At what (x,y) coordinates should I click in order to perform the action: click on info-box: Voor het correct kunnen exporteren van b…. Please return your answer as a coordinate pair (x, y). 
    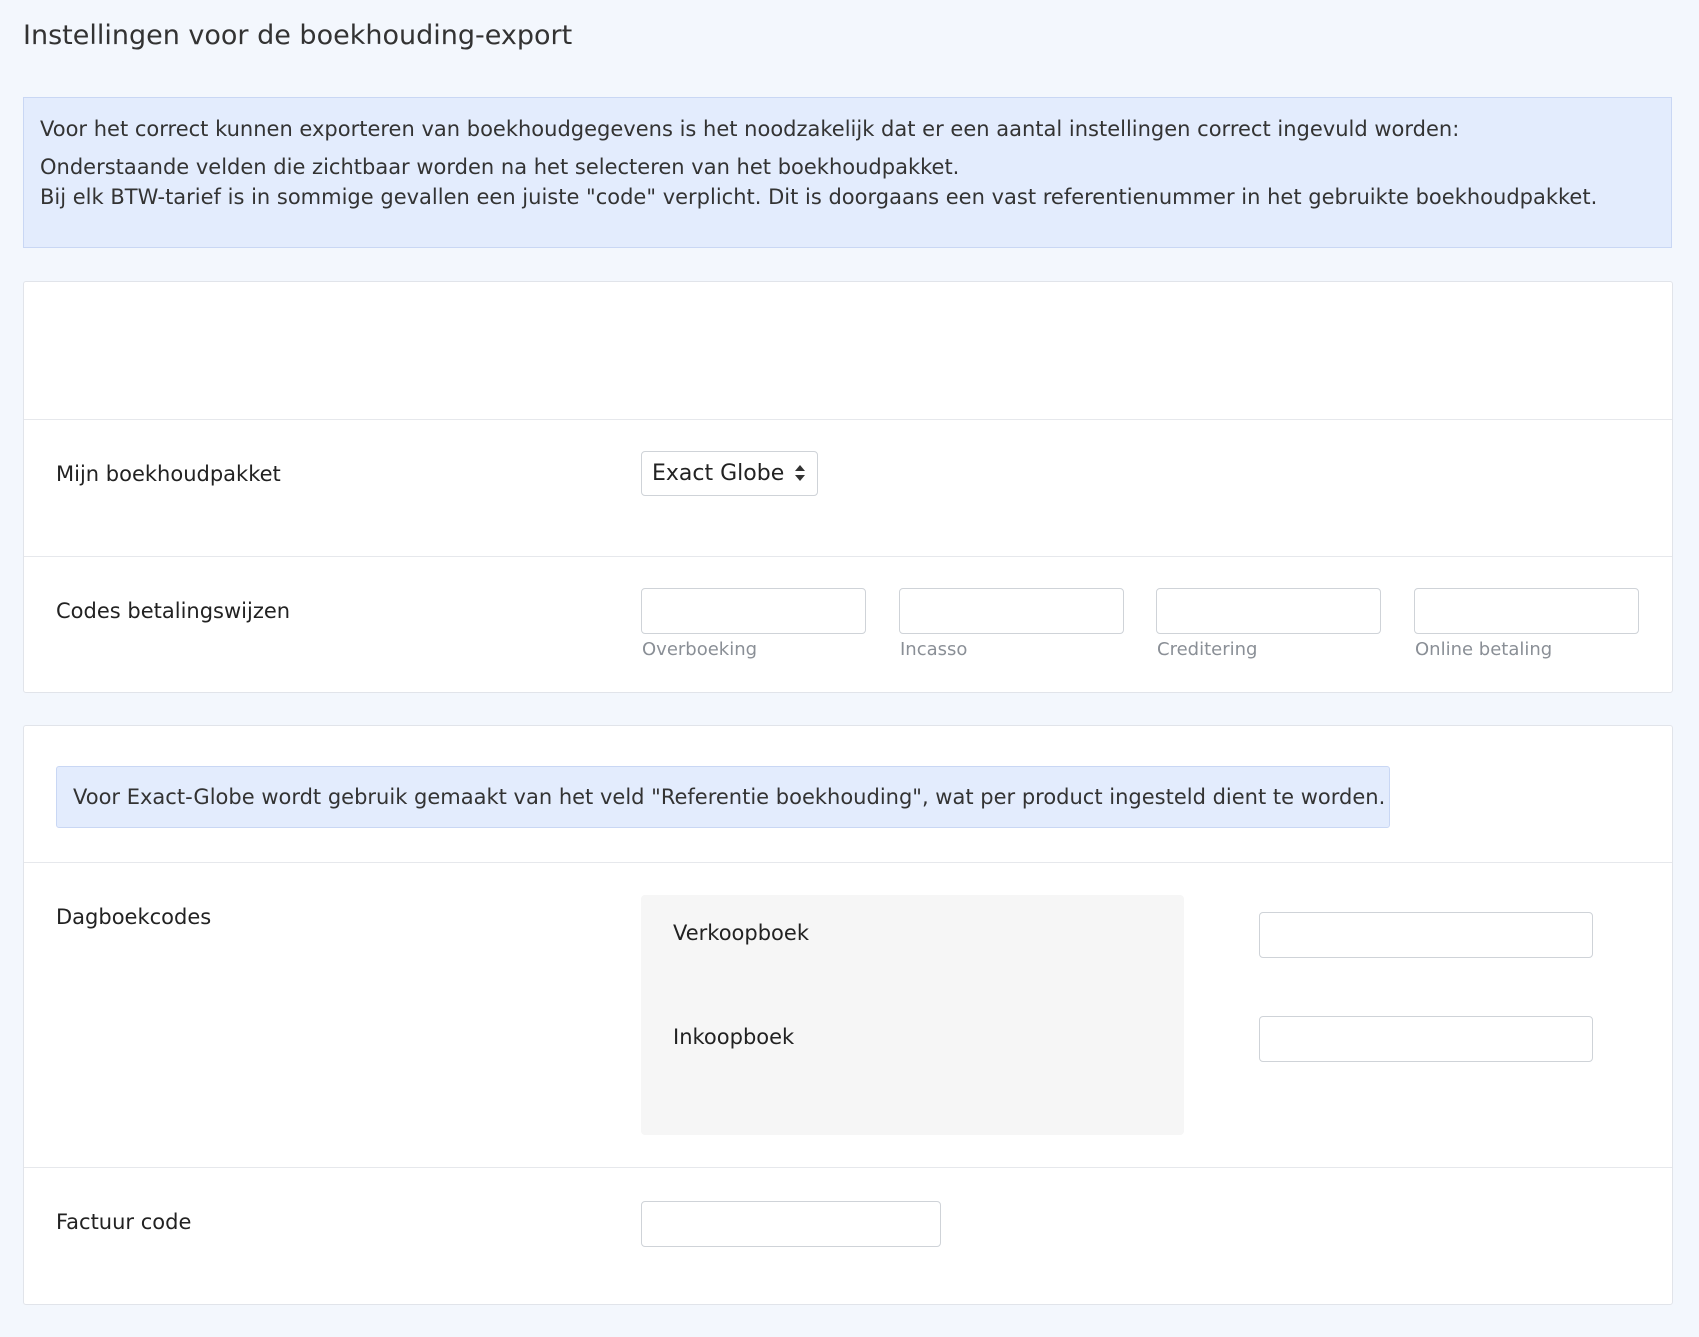
    Looking at the image, I should click on (847, 172).